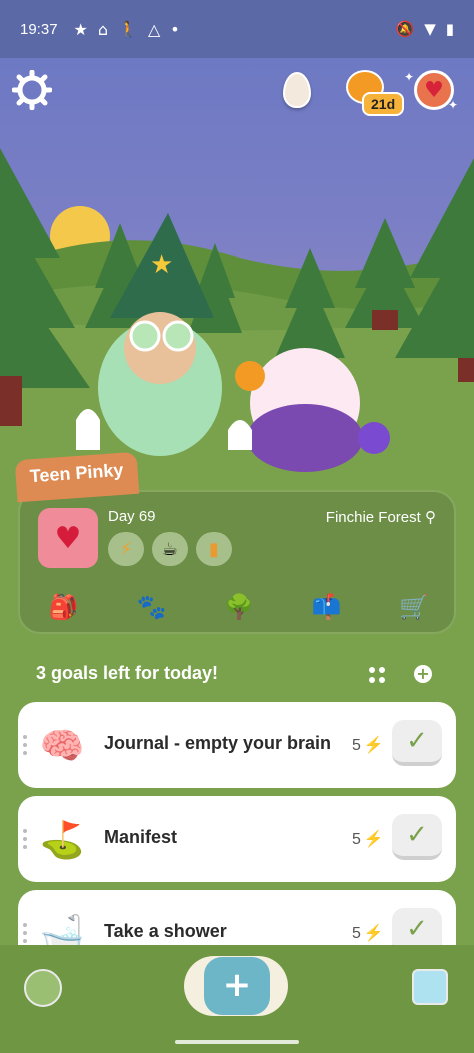 Image resolution: width=474 pixels, height=1053 pixels. What do you see at coordinates (237, 93) in the screenshot?
I see `top-icons: 21d ♥ ✦ ✦` at bounding box center [237, 93].